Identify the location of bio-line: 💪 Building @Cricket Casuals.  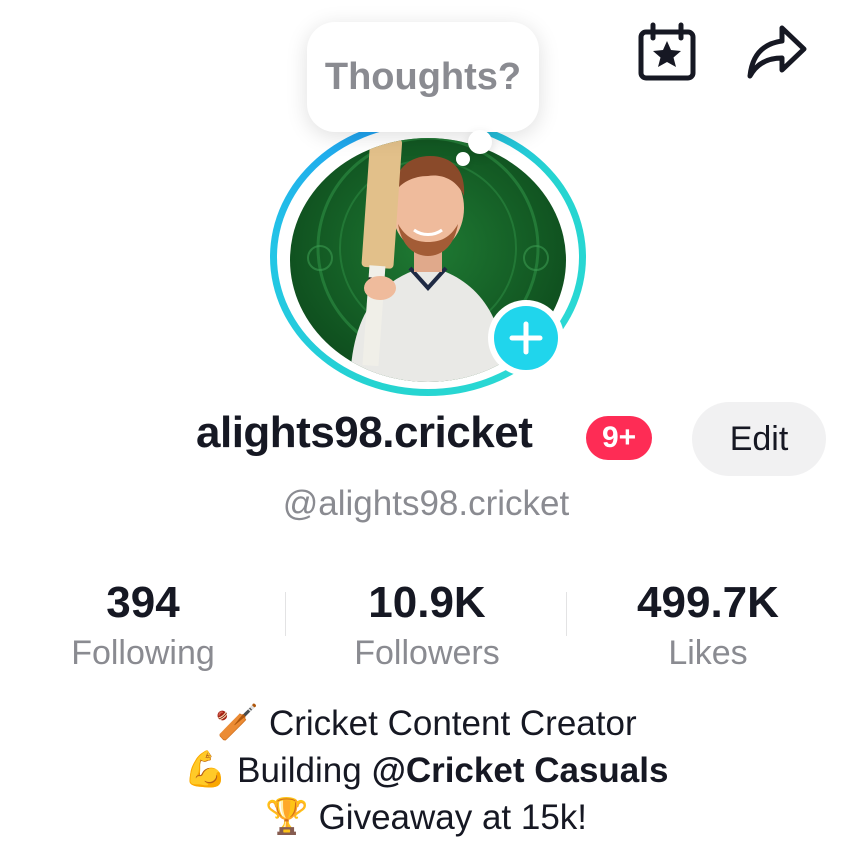
(426, 770).